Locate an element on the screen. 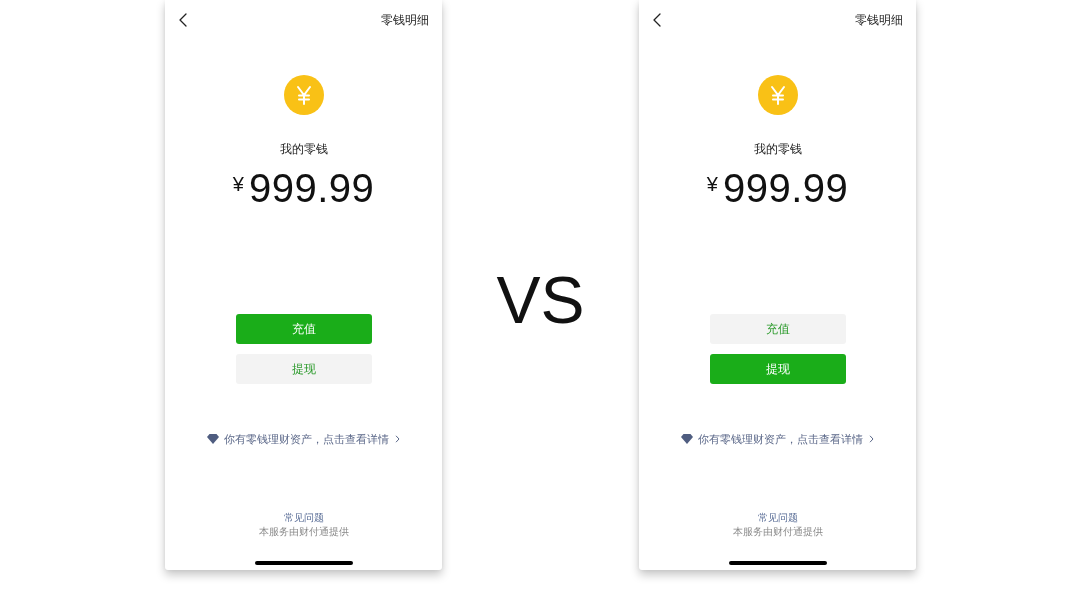 This screenshot has width=1080, height=600. versus-label: VS is located at coordinates (540, 300).